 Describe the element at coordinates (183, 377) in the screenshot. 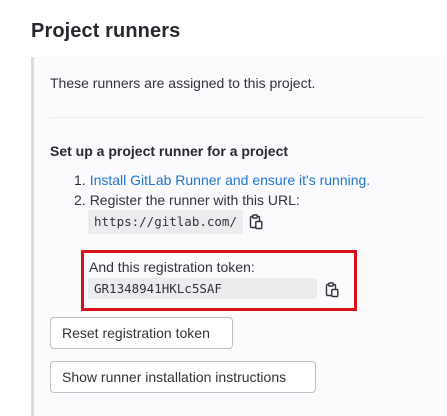

I see `show-runner-instructions-button: Show runner installation instructions` at that location.